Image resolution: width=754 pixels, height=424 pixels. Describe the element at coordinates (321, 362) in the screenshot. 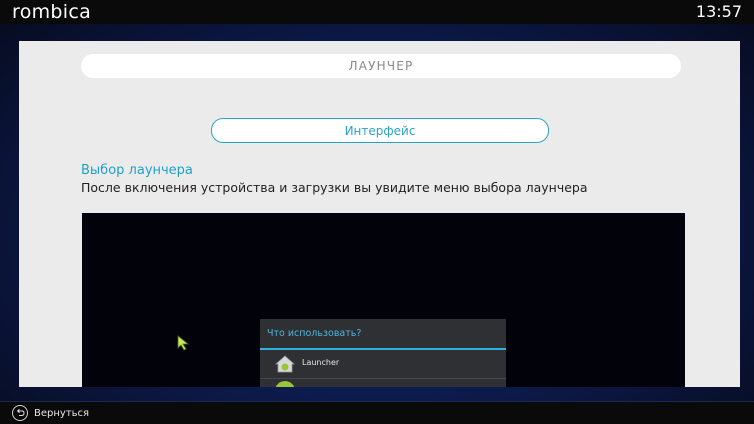

I see `dialog-item-label: Launcher` at that location.